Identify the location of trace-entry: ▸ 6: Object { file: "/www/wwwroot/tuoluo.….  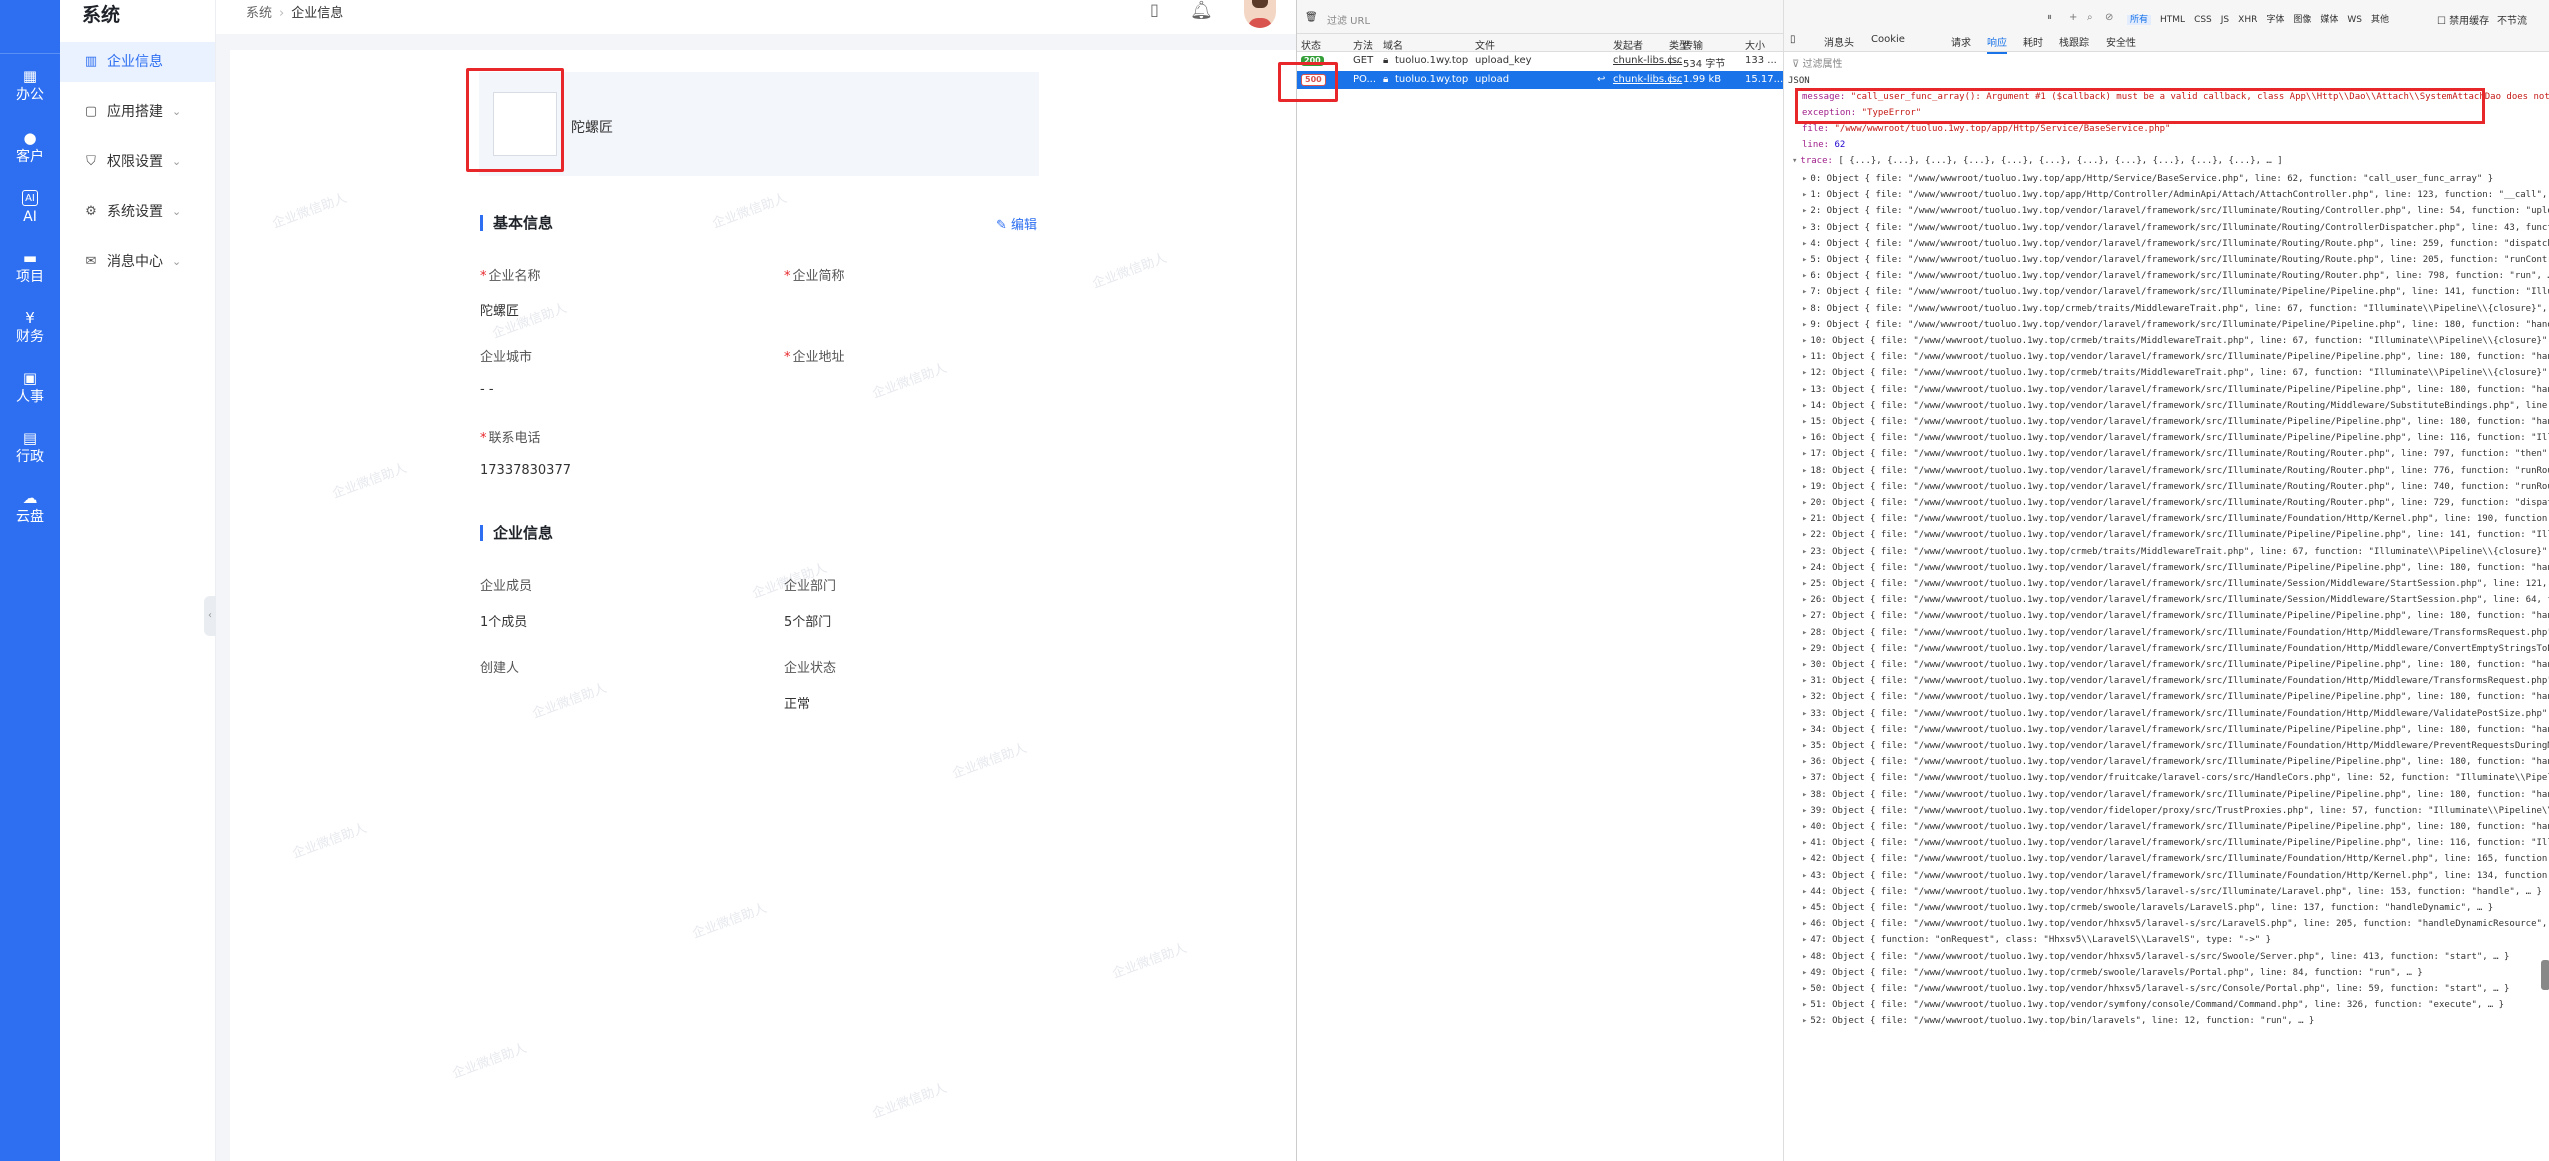
(2175, 276).